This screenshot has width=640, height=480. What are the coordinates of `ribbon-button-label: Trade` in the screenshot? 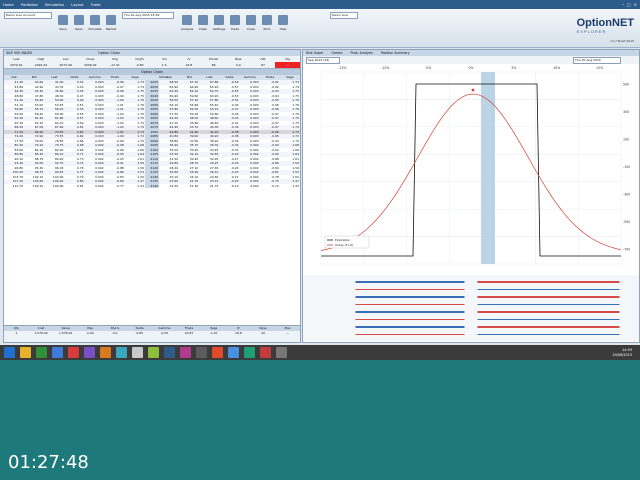 It's located at (235, 29).